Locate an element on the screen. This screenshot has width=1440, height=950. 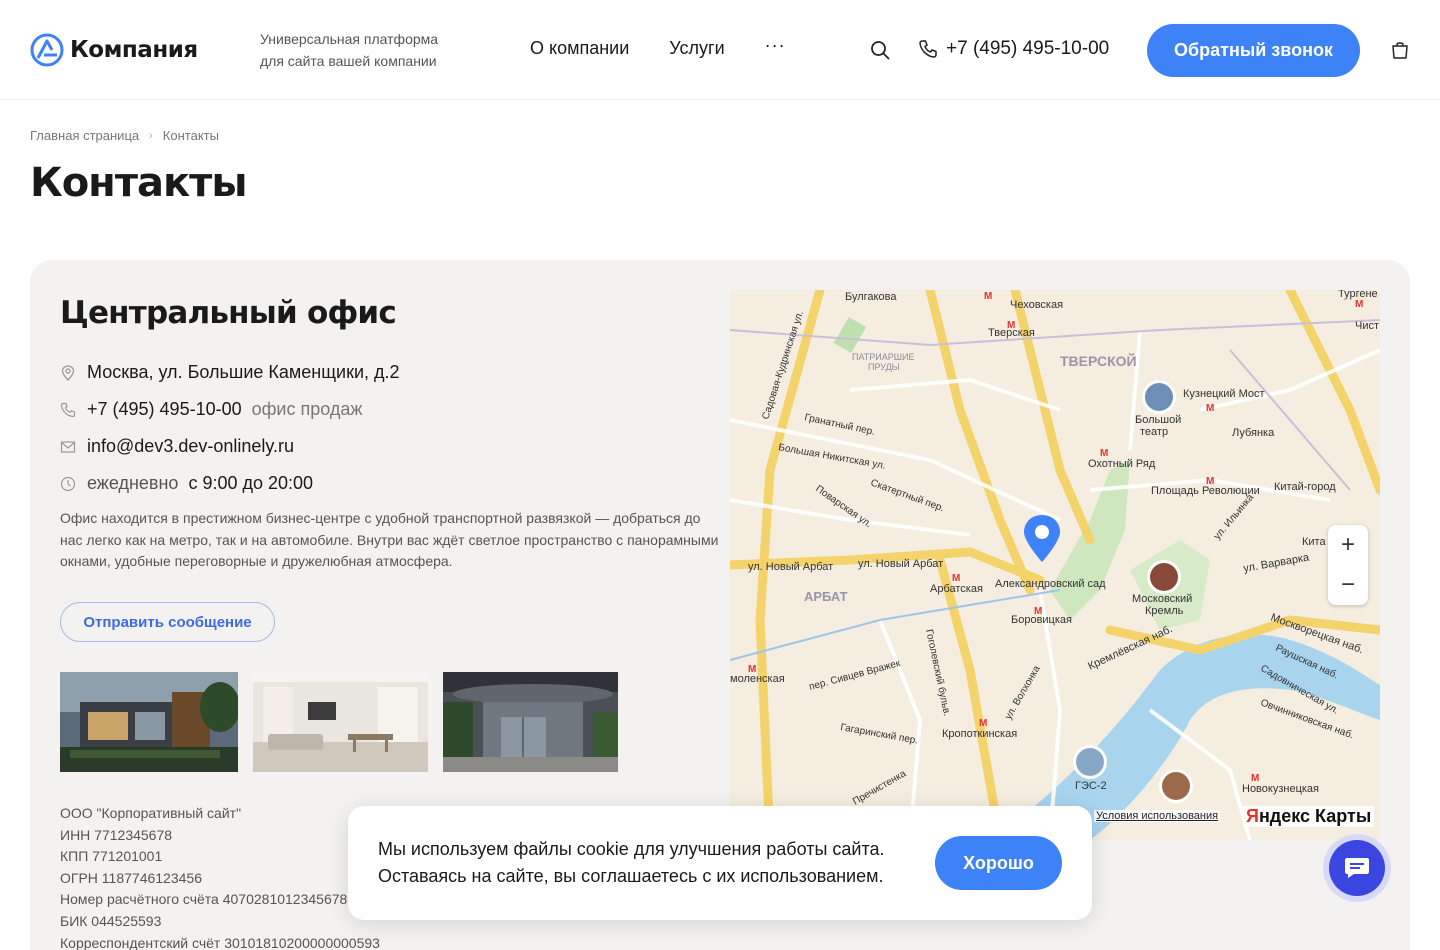
map-label-kropotkinskaya: Кропоткинская is located at coordinates (979, 734).